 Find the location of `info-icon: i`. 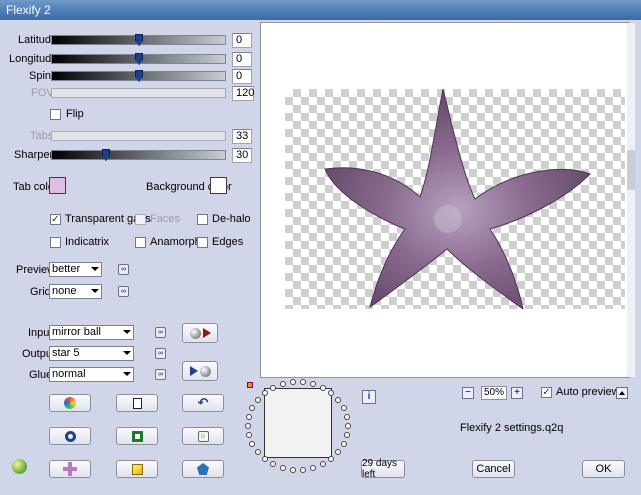

info-icon: i is located at coordinates (369, 397).